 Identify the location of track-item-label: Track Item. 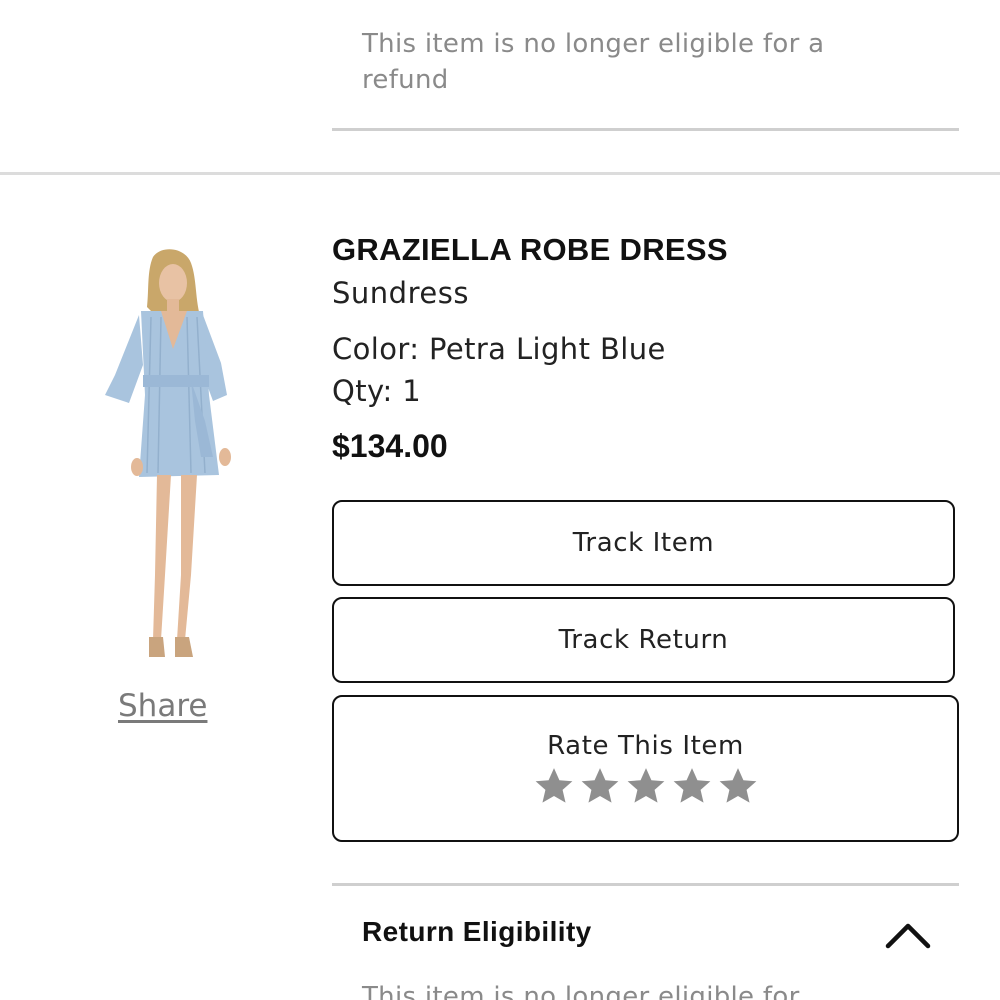
(643, 543).